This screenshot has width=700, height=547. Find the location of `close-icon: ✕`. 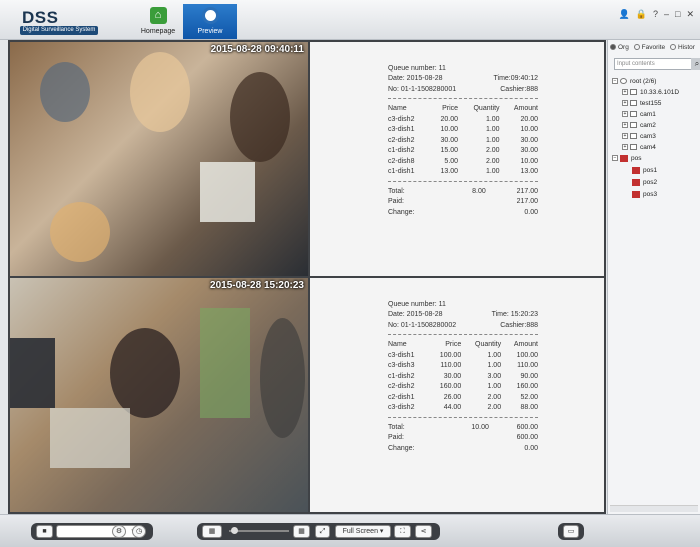

close-icon: ✕ is located at coordinates (690, 14).